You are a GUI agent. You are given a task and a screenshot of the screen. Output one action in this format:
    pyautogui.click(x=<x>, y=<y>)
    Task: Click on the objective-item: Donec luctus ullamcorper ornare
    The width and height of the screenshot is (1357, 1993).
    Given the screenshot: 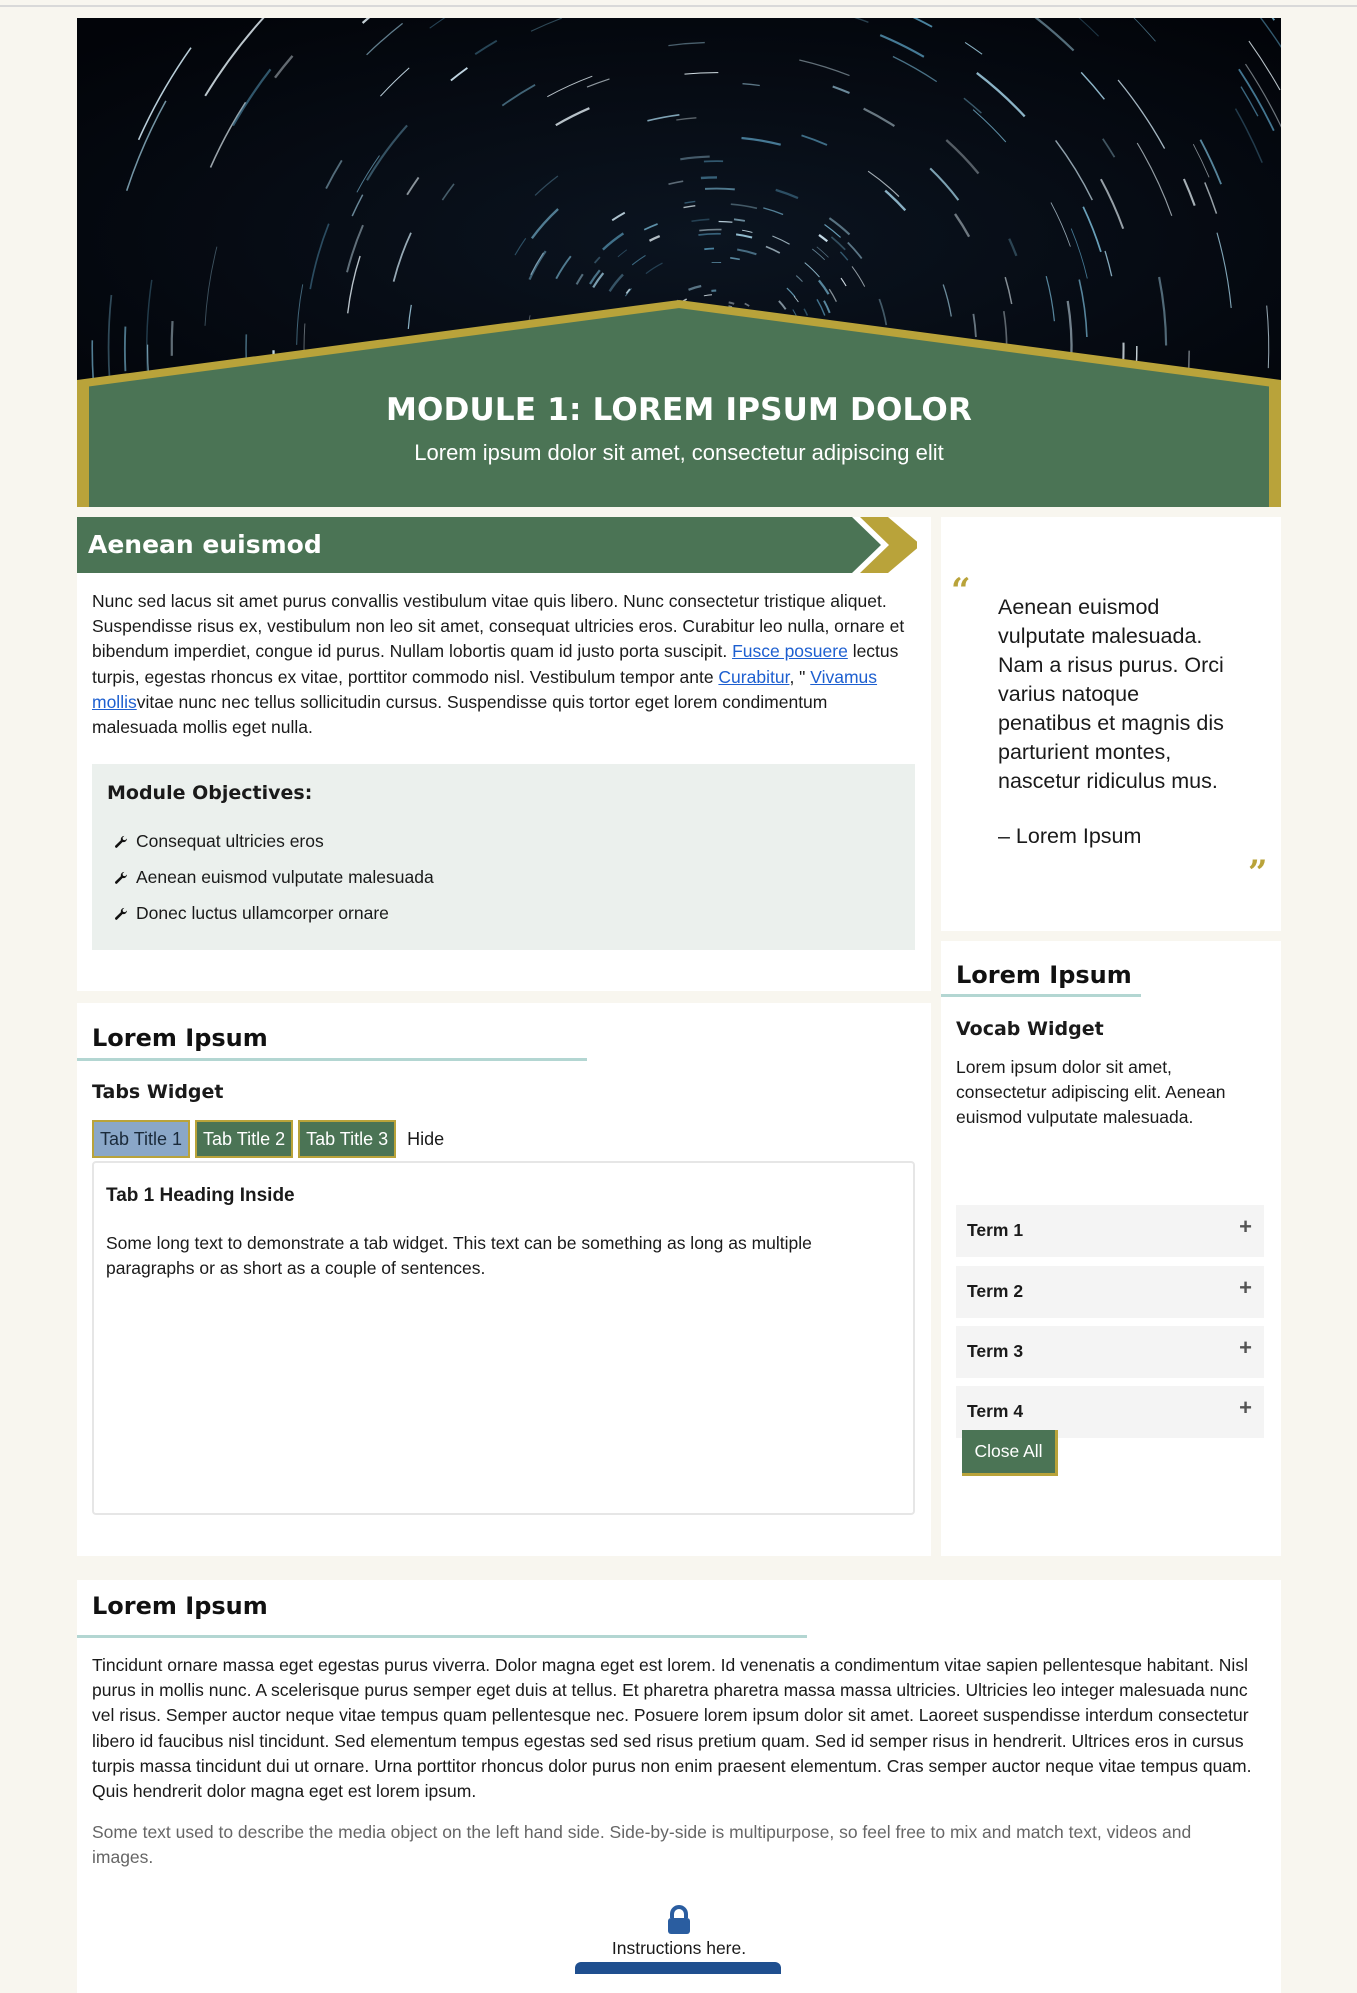 What is the action you would take?
    pyautogui.click(x=251, y=913)
    